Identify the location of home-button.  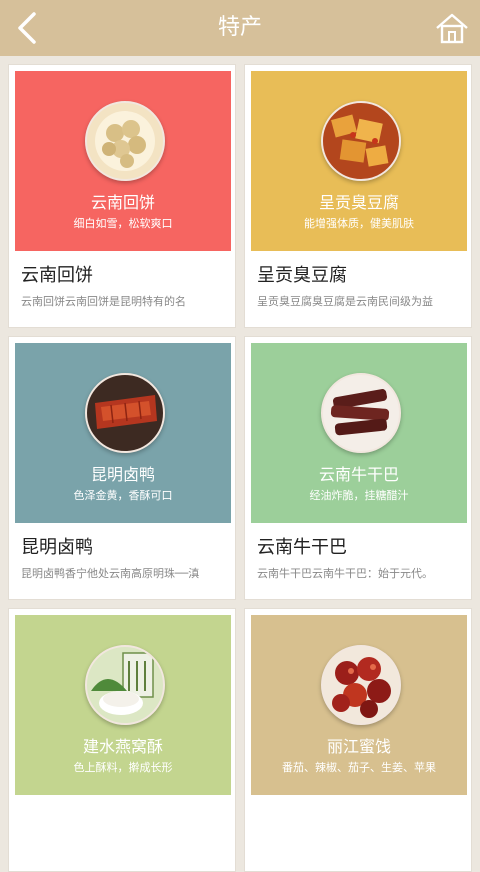
(452, 28).